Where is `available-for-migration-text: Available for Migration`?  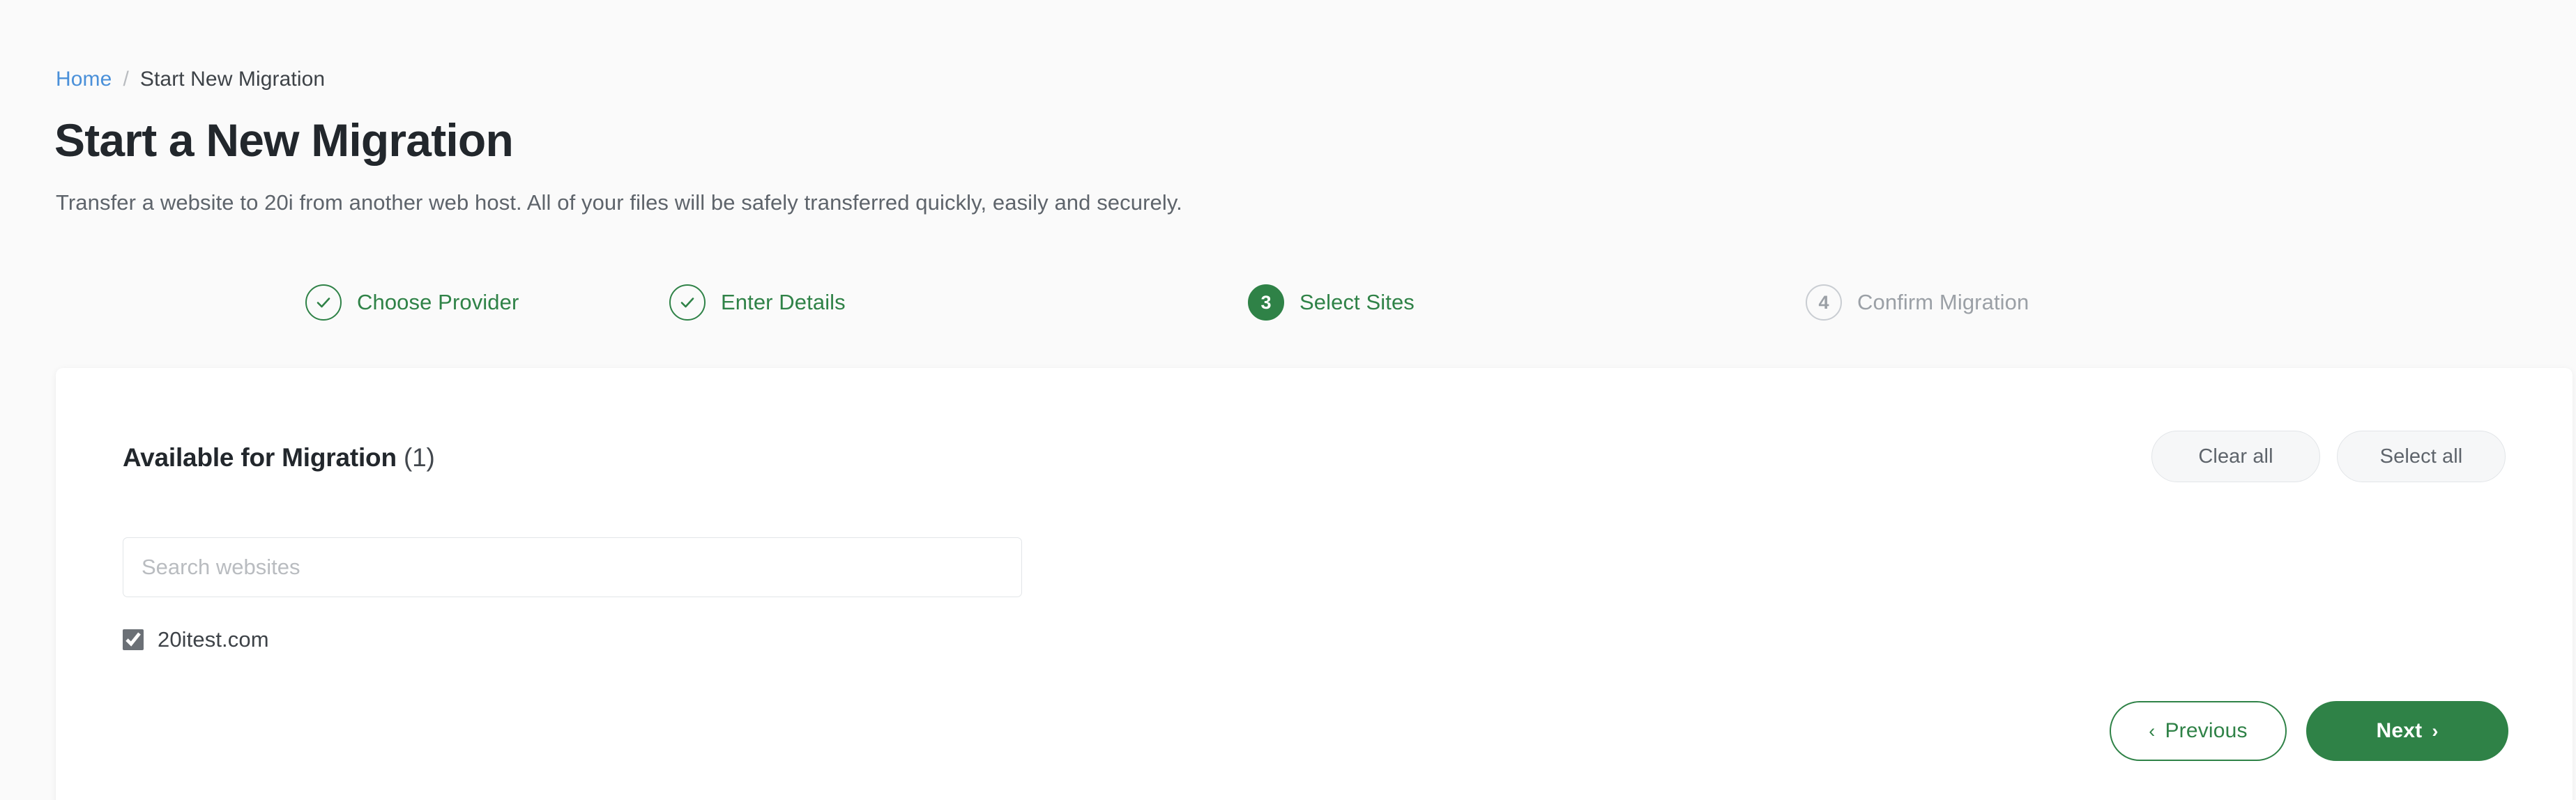
available-for-migration-text: Available for Migration is located at coordinates (260, 458).